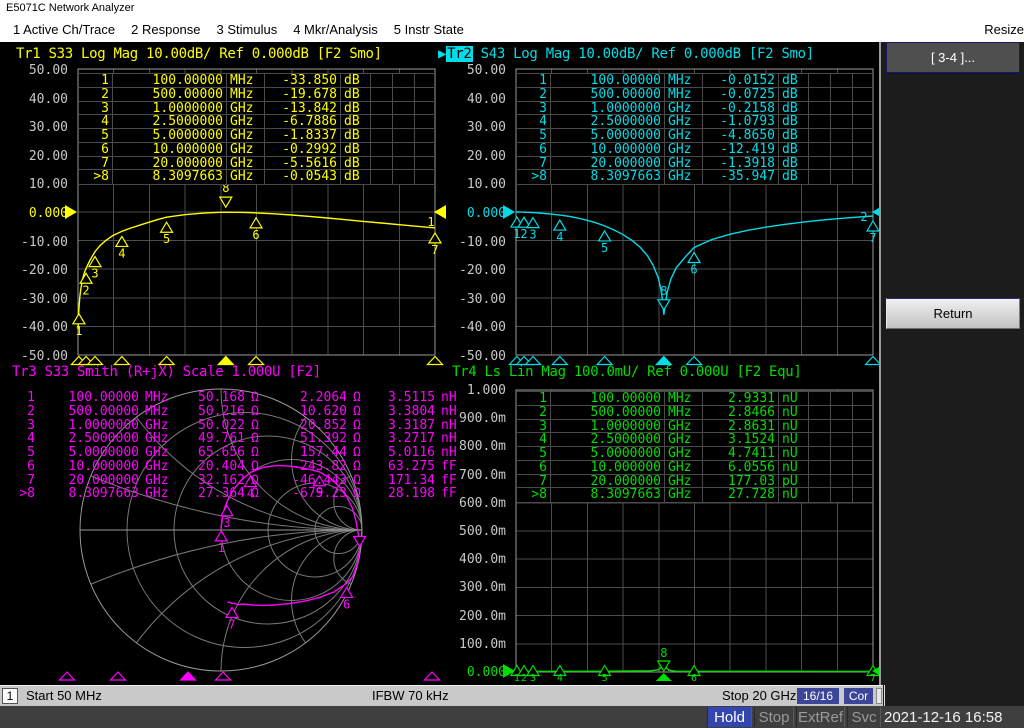 The image size is (1024, 728). What do you see at coordinates (44, 271) in the screenshot?
I see `y-axis-tick-label: -20.00` at bounding box center [44, 271].